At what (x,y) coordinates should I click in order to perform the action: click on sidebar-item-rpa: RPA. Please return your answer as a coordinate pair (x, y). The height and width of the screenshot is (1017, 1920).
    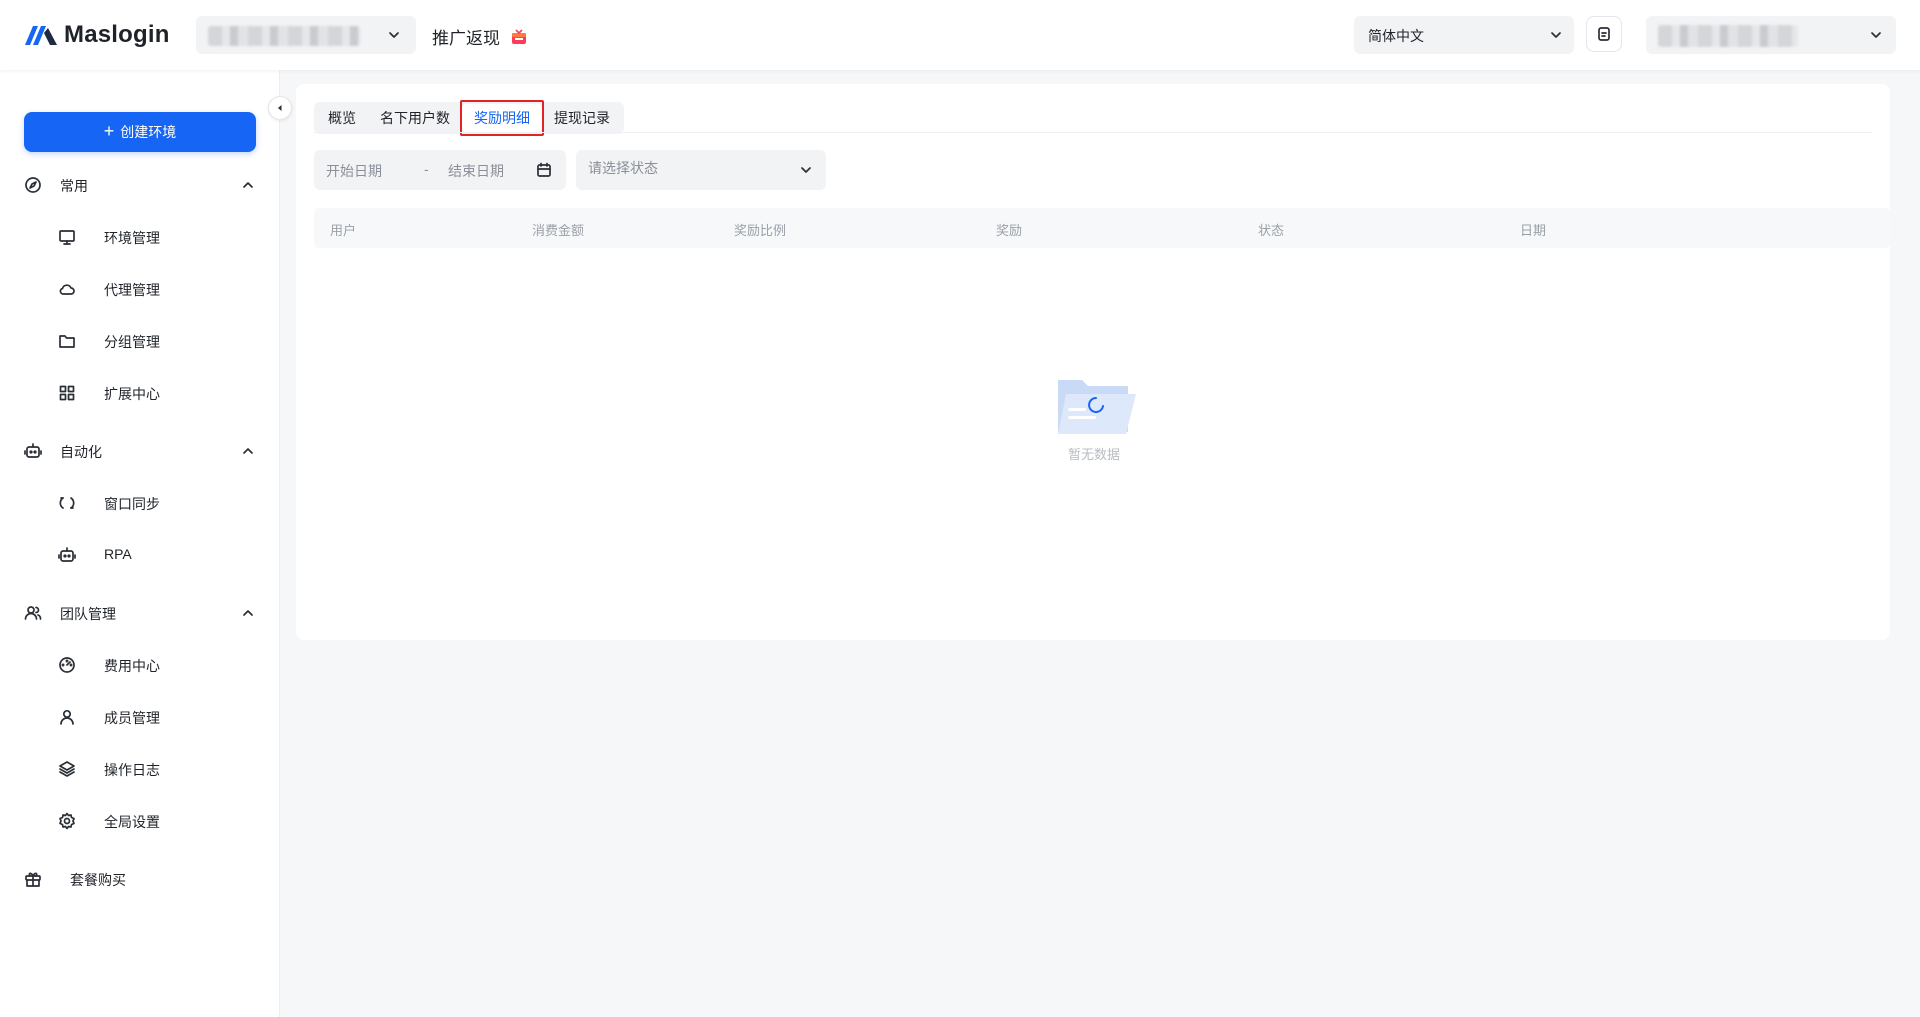
    Looking at the image, I should click on (140, 555).